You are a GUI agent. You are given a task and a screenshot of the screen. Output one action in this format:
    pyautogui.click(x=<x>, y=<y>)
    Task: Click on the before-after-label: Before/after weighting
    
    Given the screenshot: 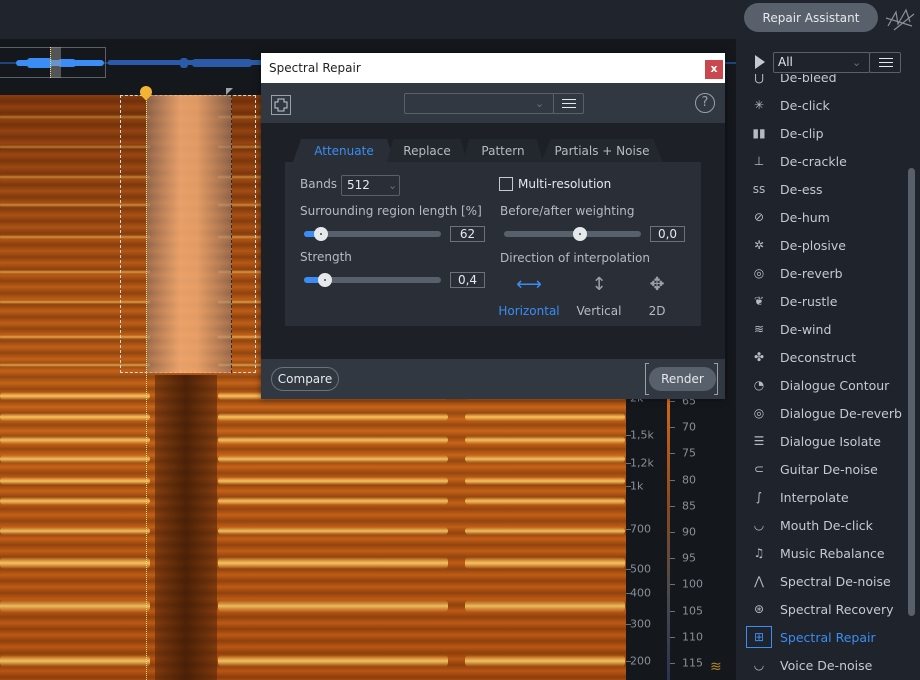 What is the action you would take?
    pyautogui.click(x=567, y=211)
    